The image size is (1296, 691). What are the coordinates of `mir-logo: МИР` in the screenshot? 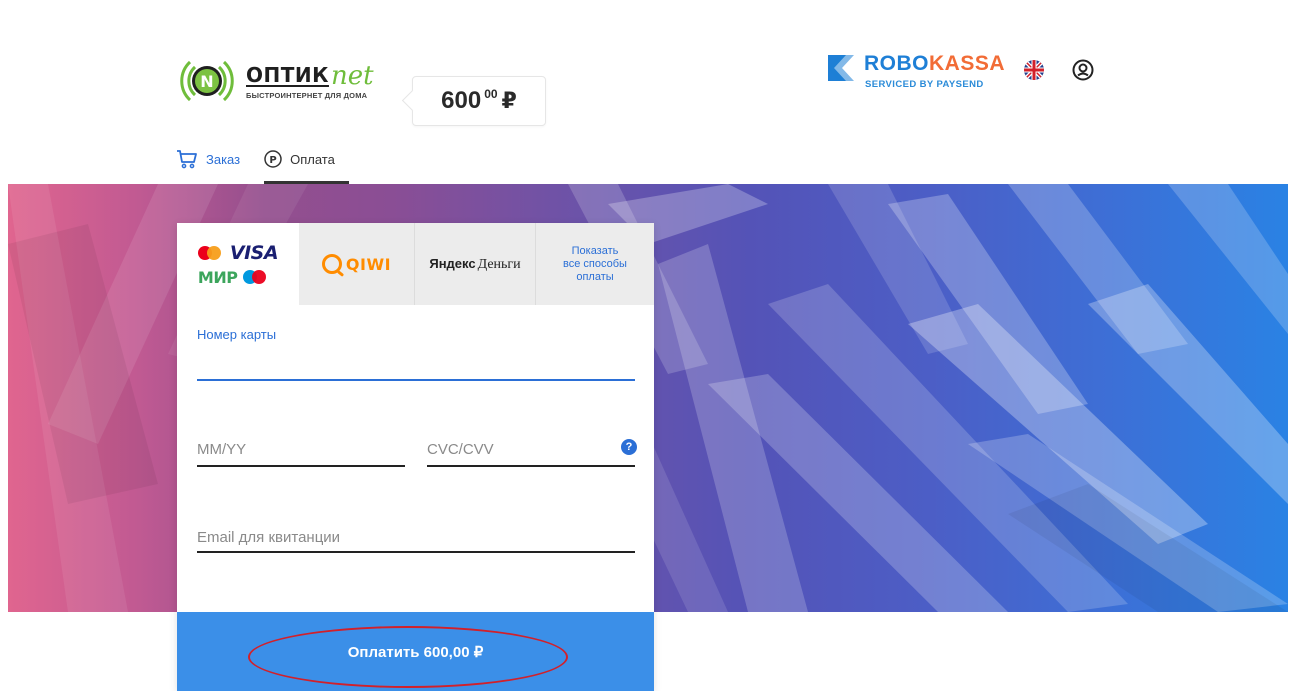 It's located at (217, 277).